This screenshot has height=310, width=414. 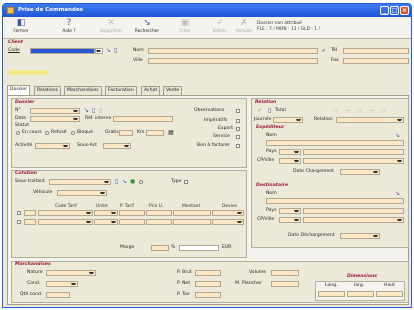 I want to click on ref-interne-input, so click(x=143, y=119).